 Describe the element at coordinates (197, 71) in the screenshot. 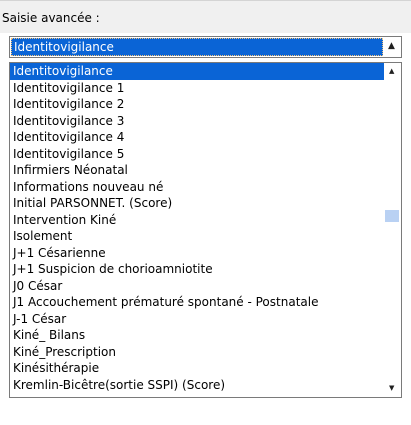

I see `list-item: Identitovigilance` at that location.